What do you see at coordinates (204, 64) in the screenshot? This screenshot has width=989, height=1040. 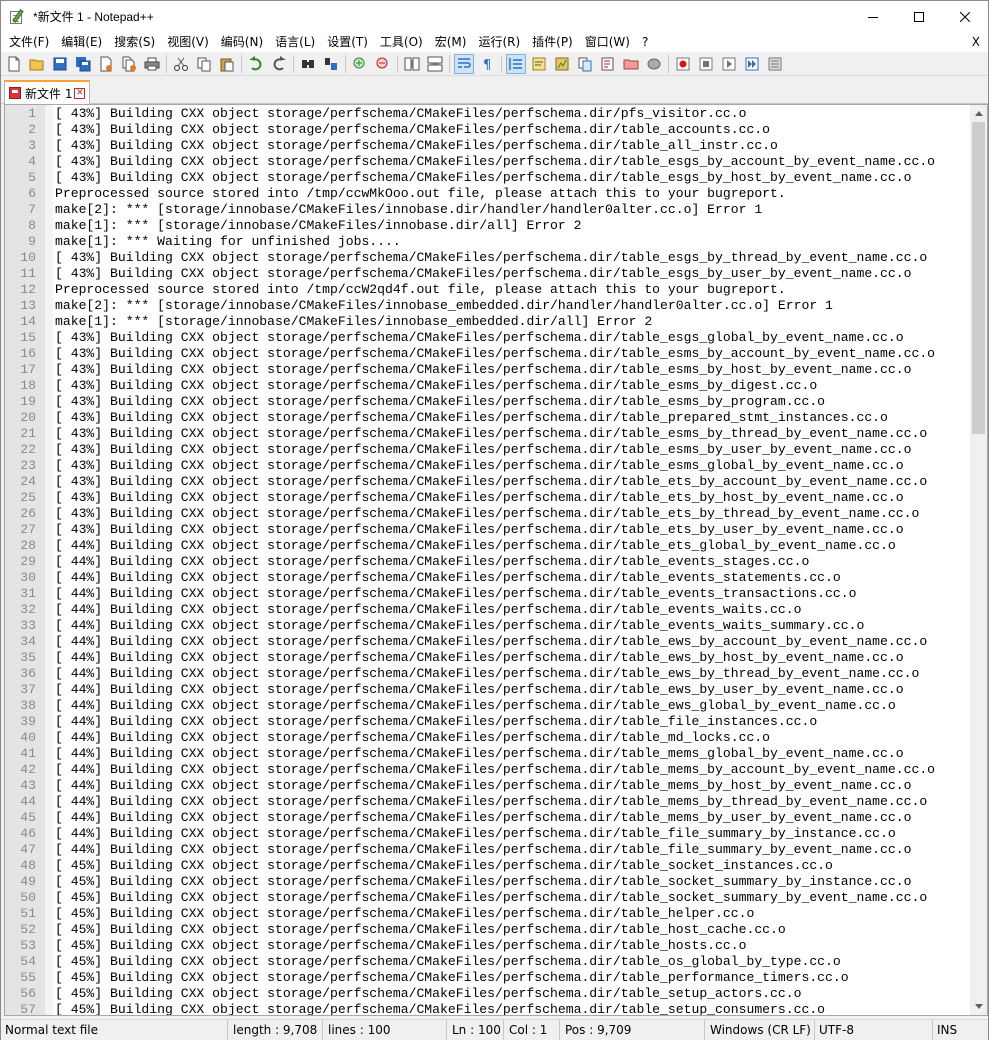 I see `copy-button` at bounding box center [204, 64].